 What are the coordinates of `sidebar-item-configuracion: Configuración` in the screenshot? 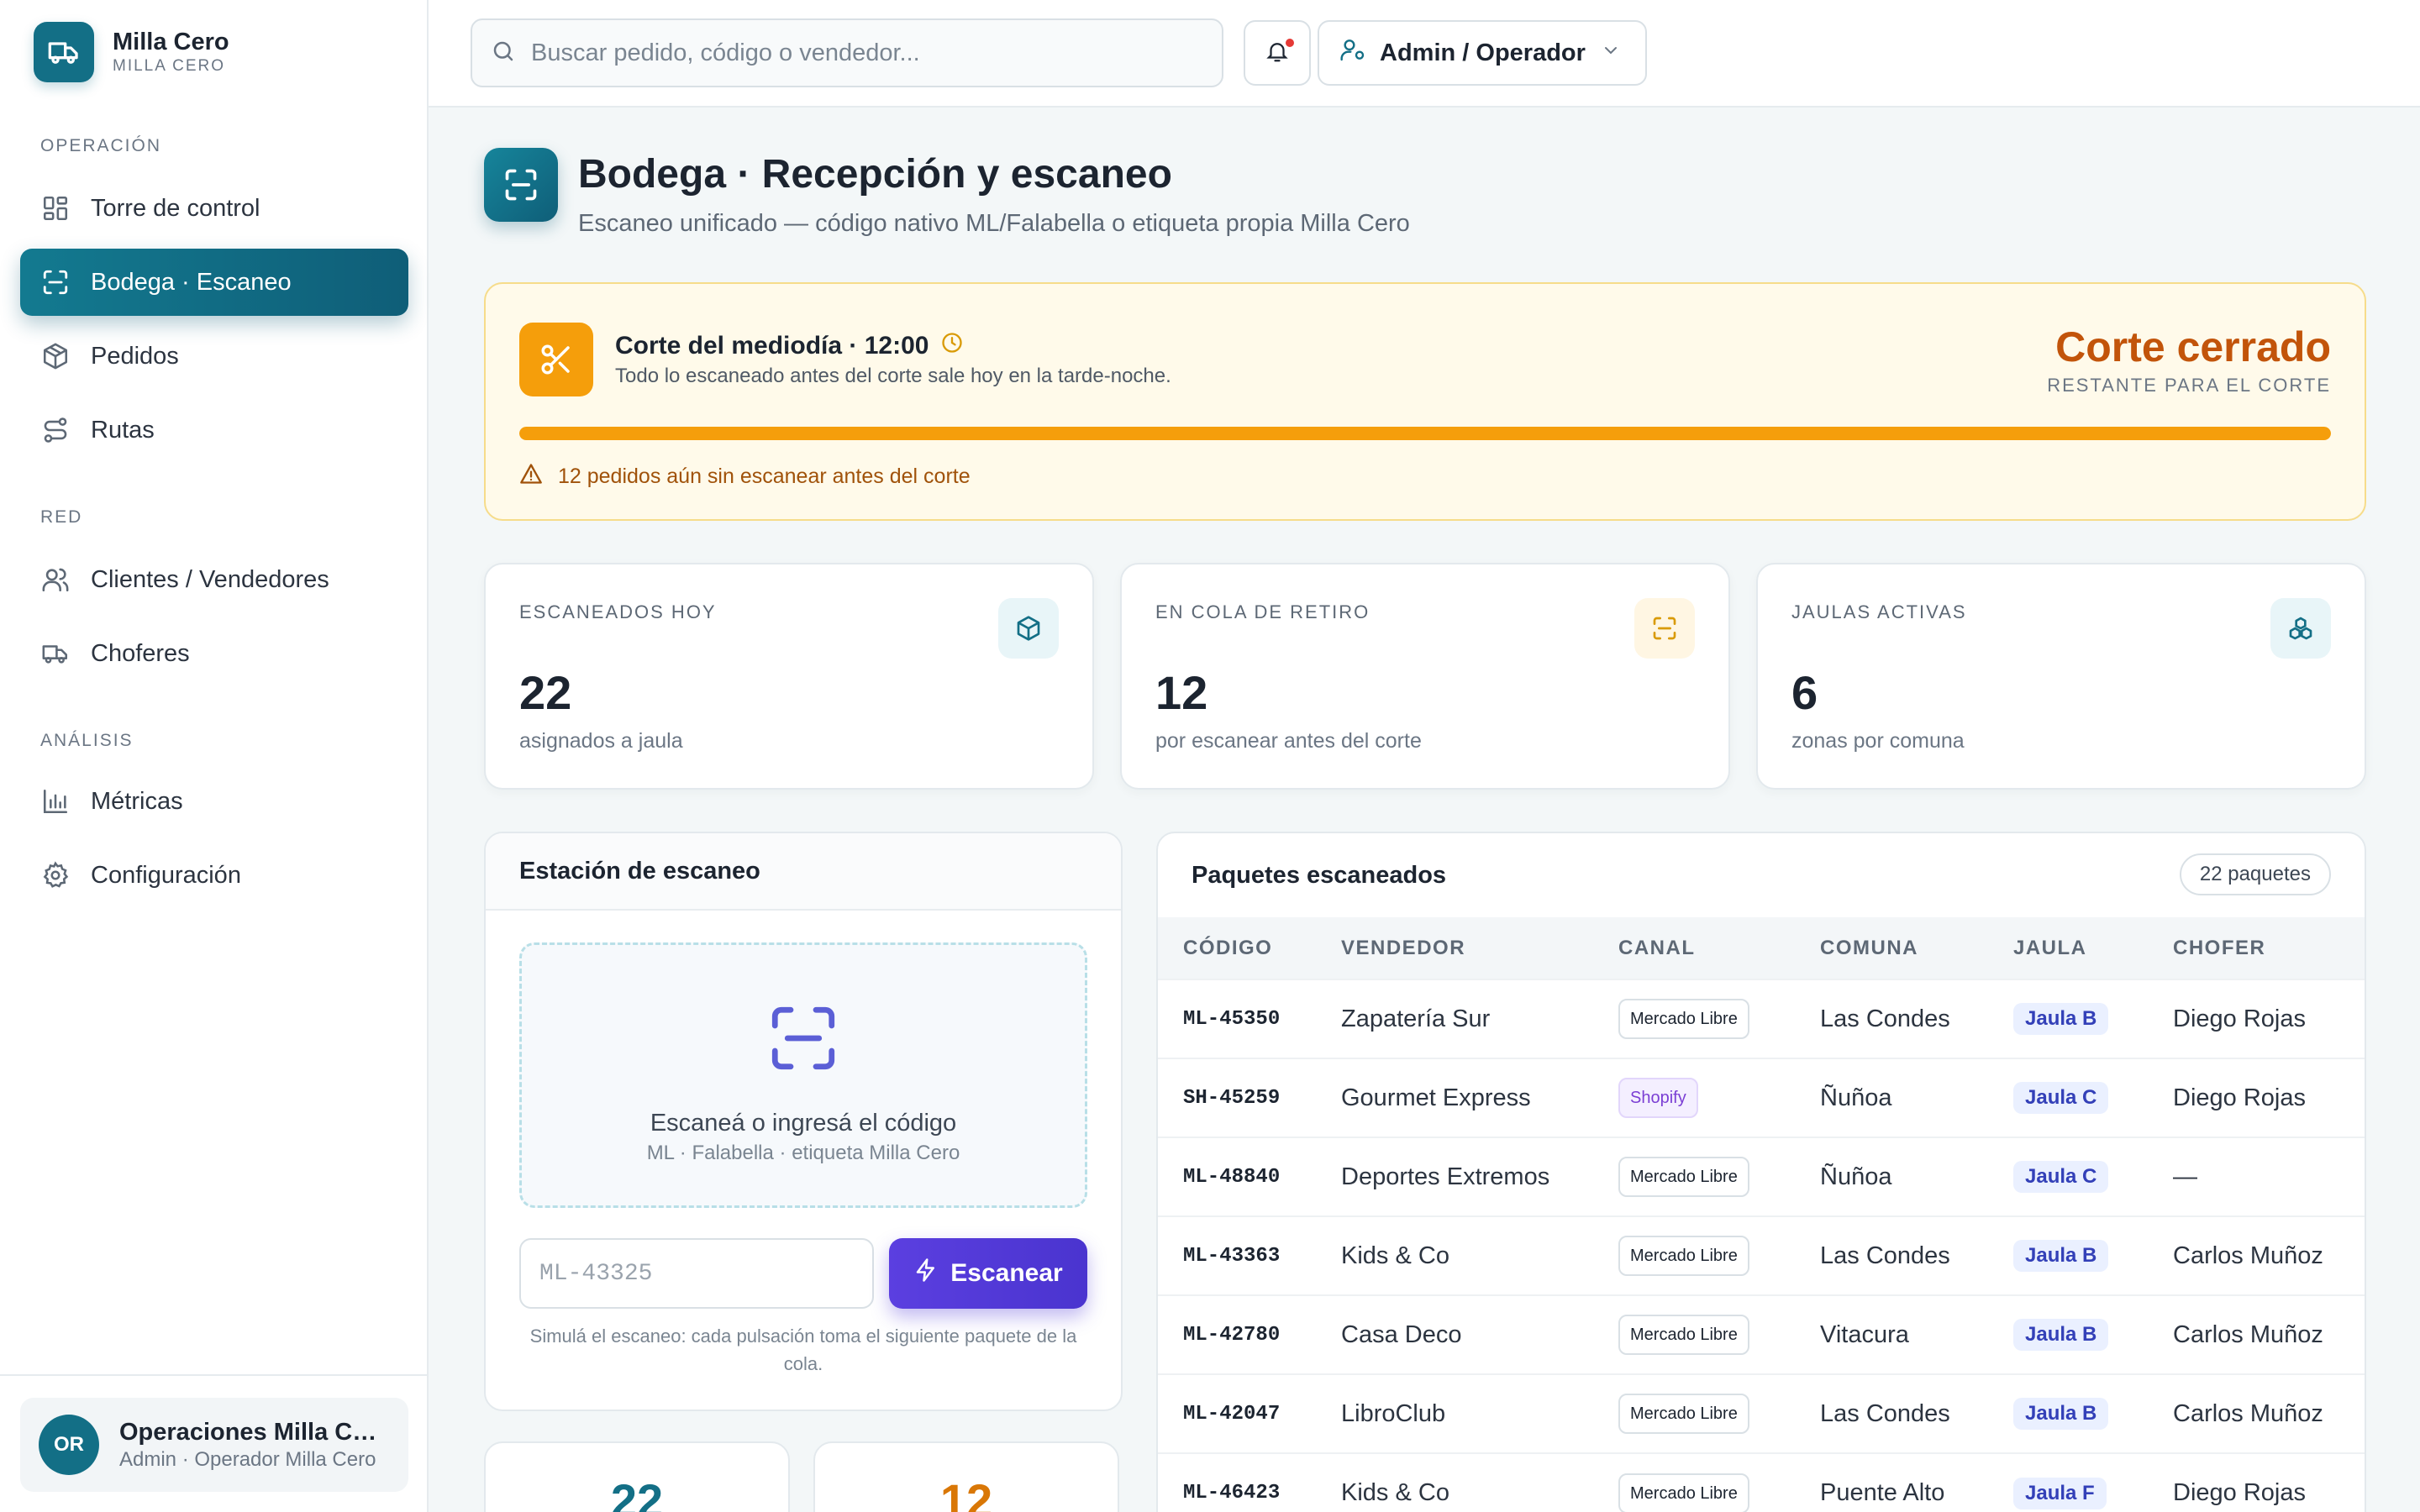 It's located at (214, 875).